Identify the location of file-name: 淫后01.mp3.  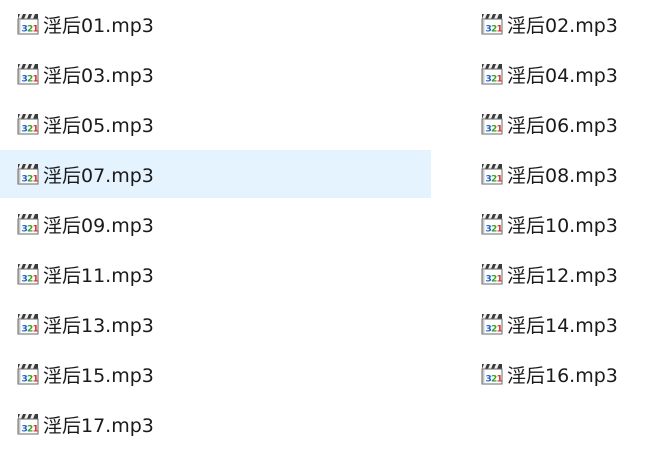
(98, 25).